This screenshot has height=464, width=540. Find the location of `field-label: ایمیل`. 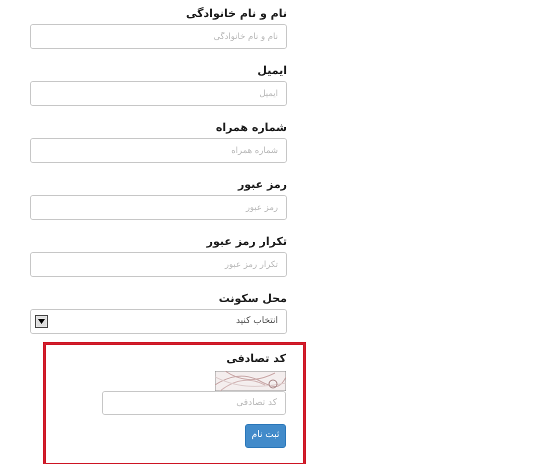

field-label: ایمیل is located at coordinates (272, 71).